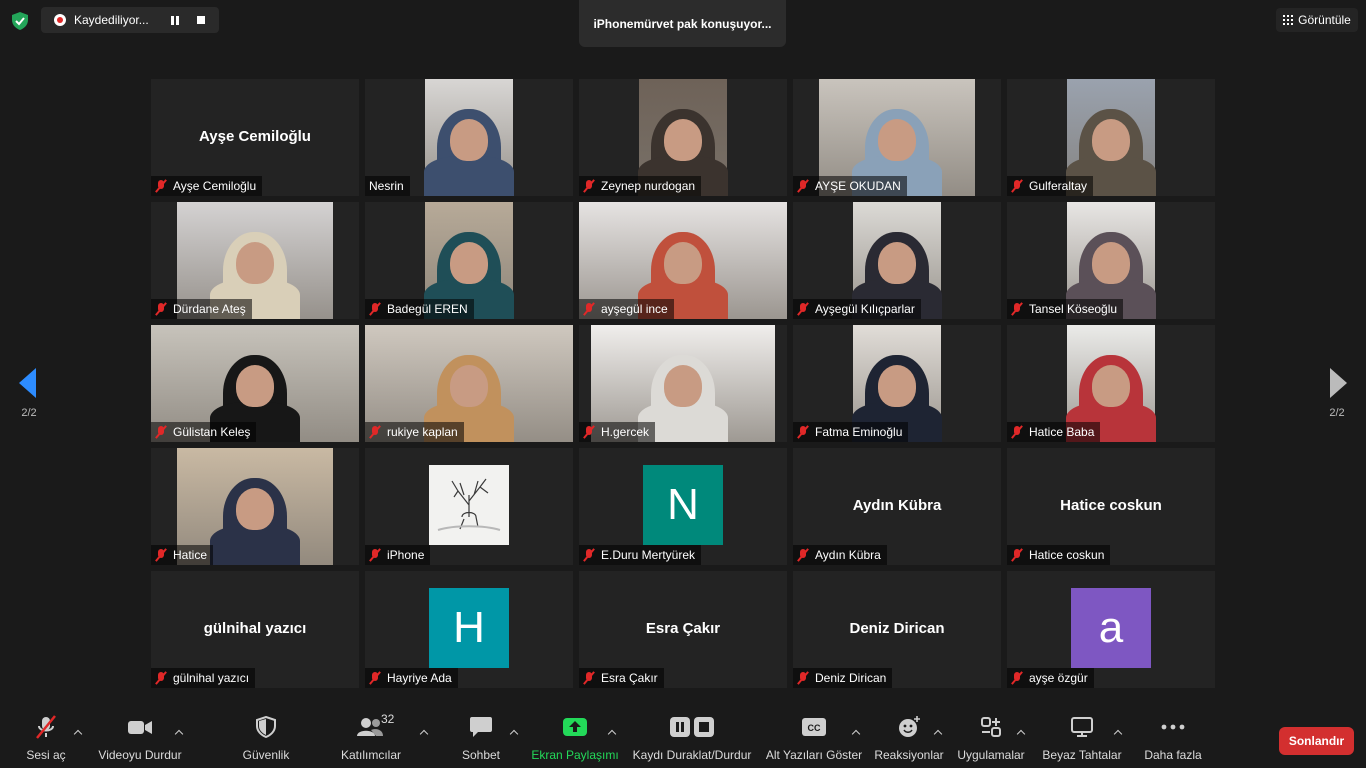 The width and height of the screenshot is (1366, 768). Describe the element at coordinates (850, 186) in the screenshot. I see `participant-name-bar: AYŞE OKUDAN` at that location.